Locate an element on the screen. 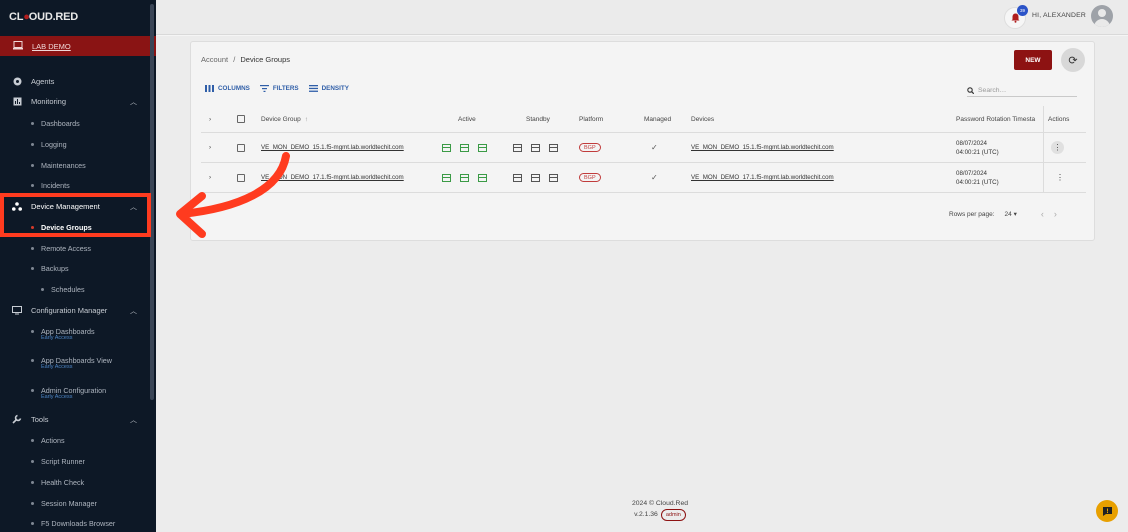 The width and height of the screenshot is (1128, 532). sidebar-item-app-dashboards-view: App Dashboards View Early Access is located at coordinates (75, 361).